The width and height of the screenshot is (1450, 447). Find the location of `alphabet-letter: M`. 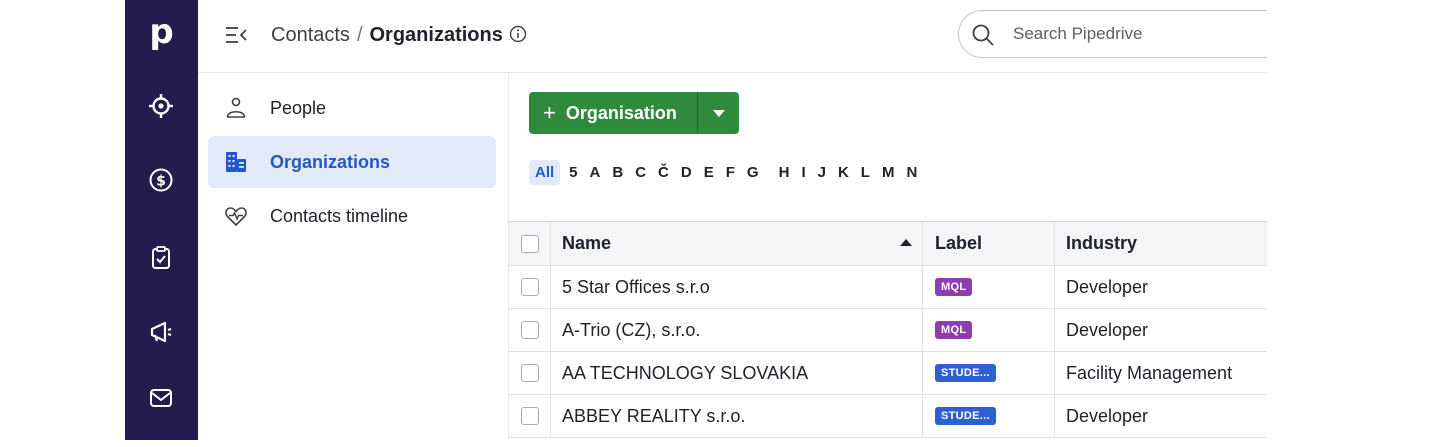

alphabet-letter: M is located at coordinates (888, 172).